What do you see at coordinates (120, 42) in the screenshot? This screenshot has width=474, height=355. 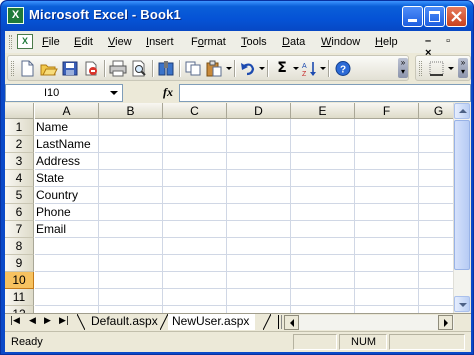 I see `menu-view: View` at bounding box center [120, 42].